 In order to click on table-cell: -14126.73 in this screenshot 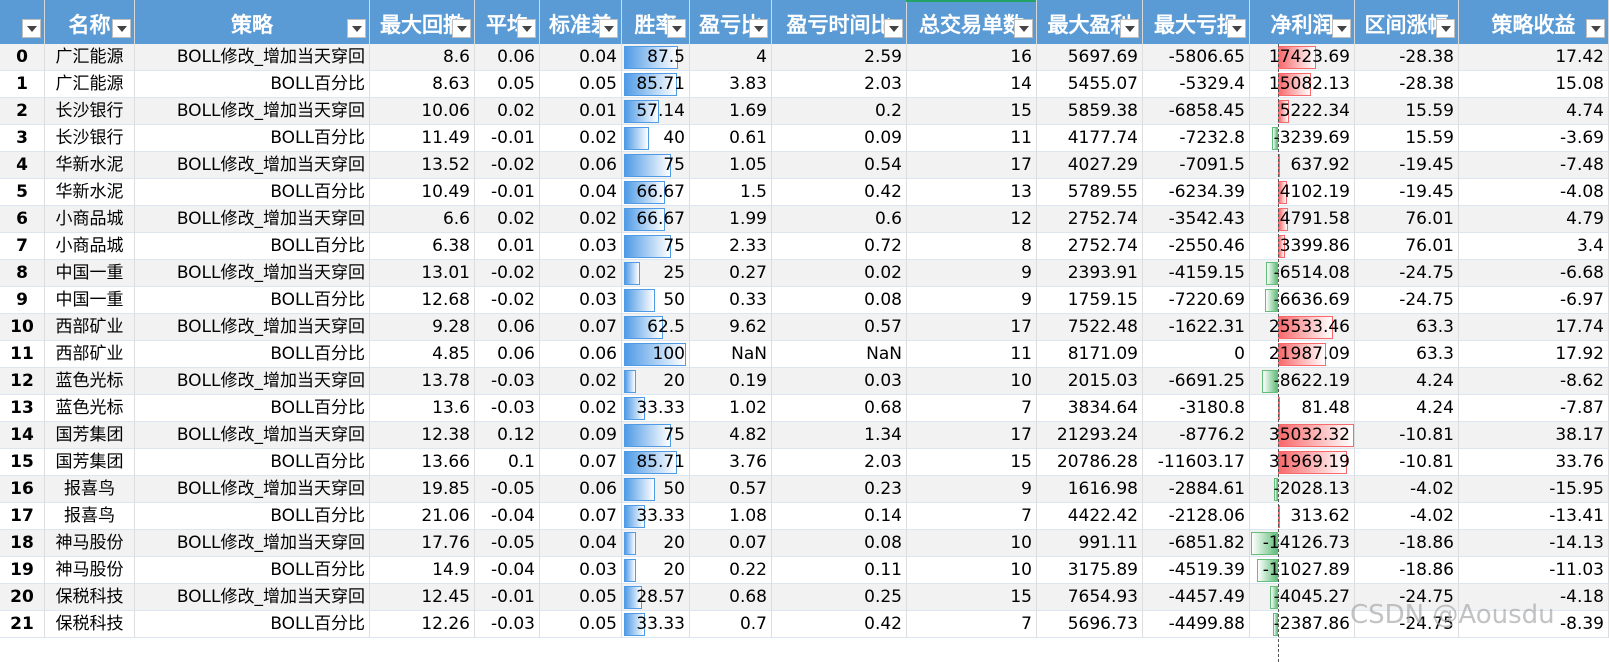, I will do `click(1302, 543)`.